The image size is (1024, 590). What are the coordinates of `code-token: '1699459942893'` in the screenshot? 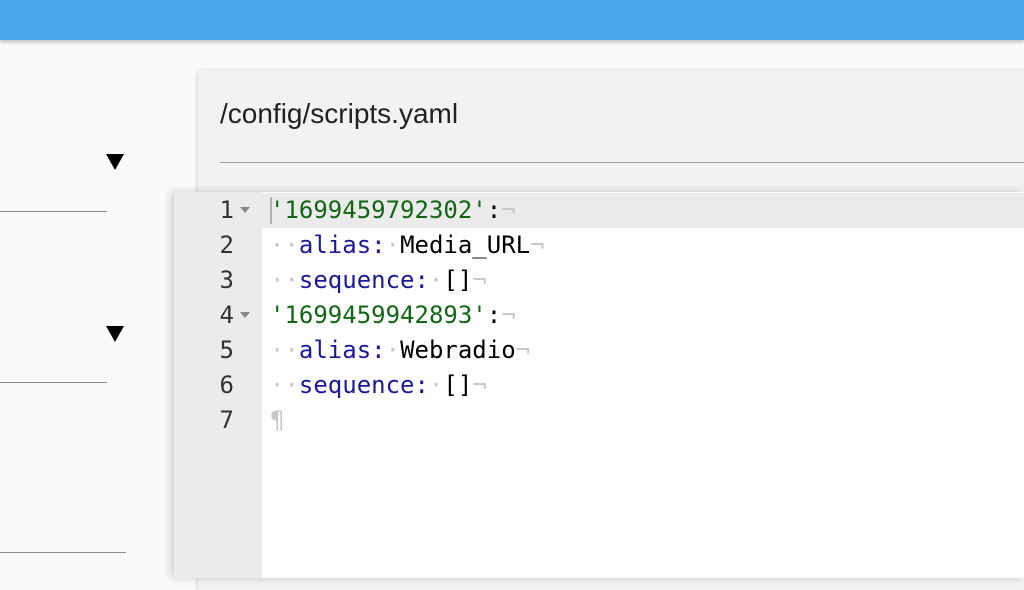 It's located at (378, 315).